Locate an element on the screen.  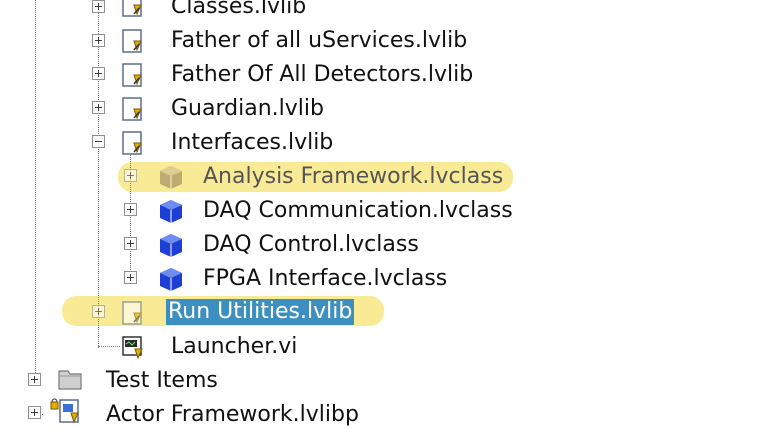
tree-item-label: Father of all uServices.lvlib is located at coordinates (319, 41).